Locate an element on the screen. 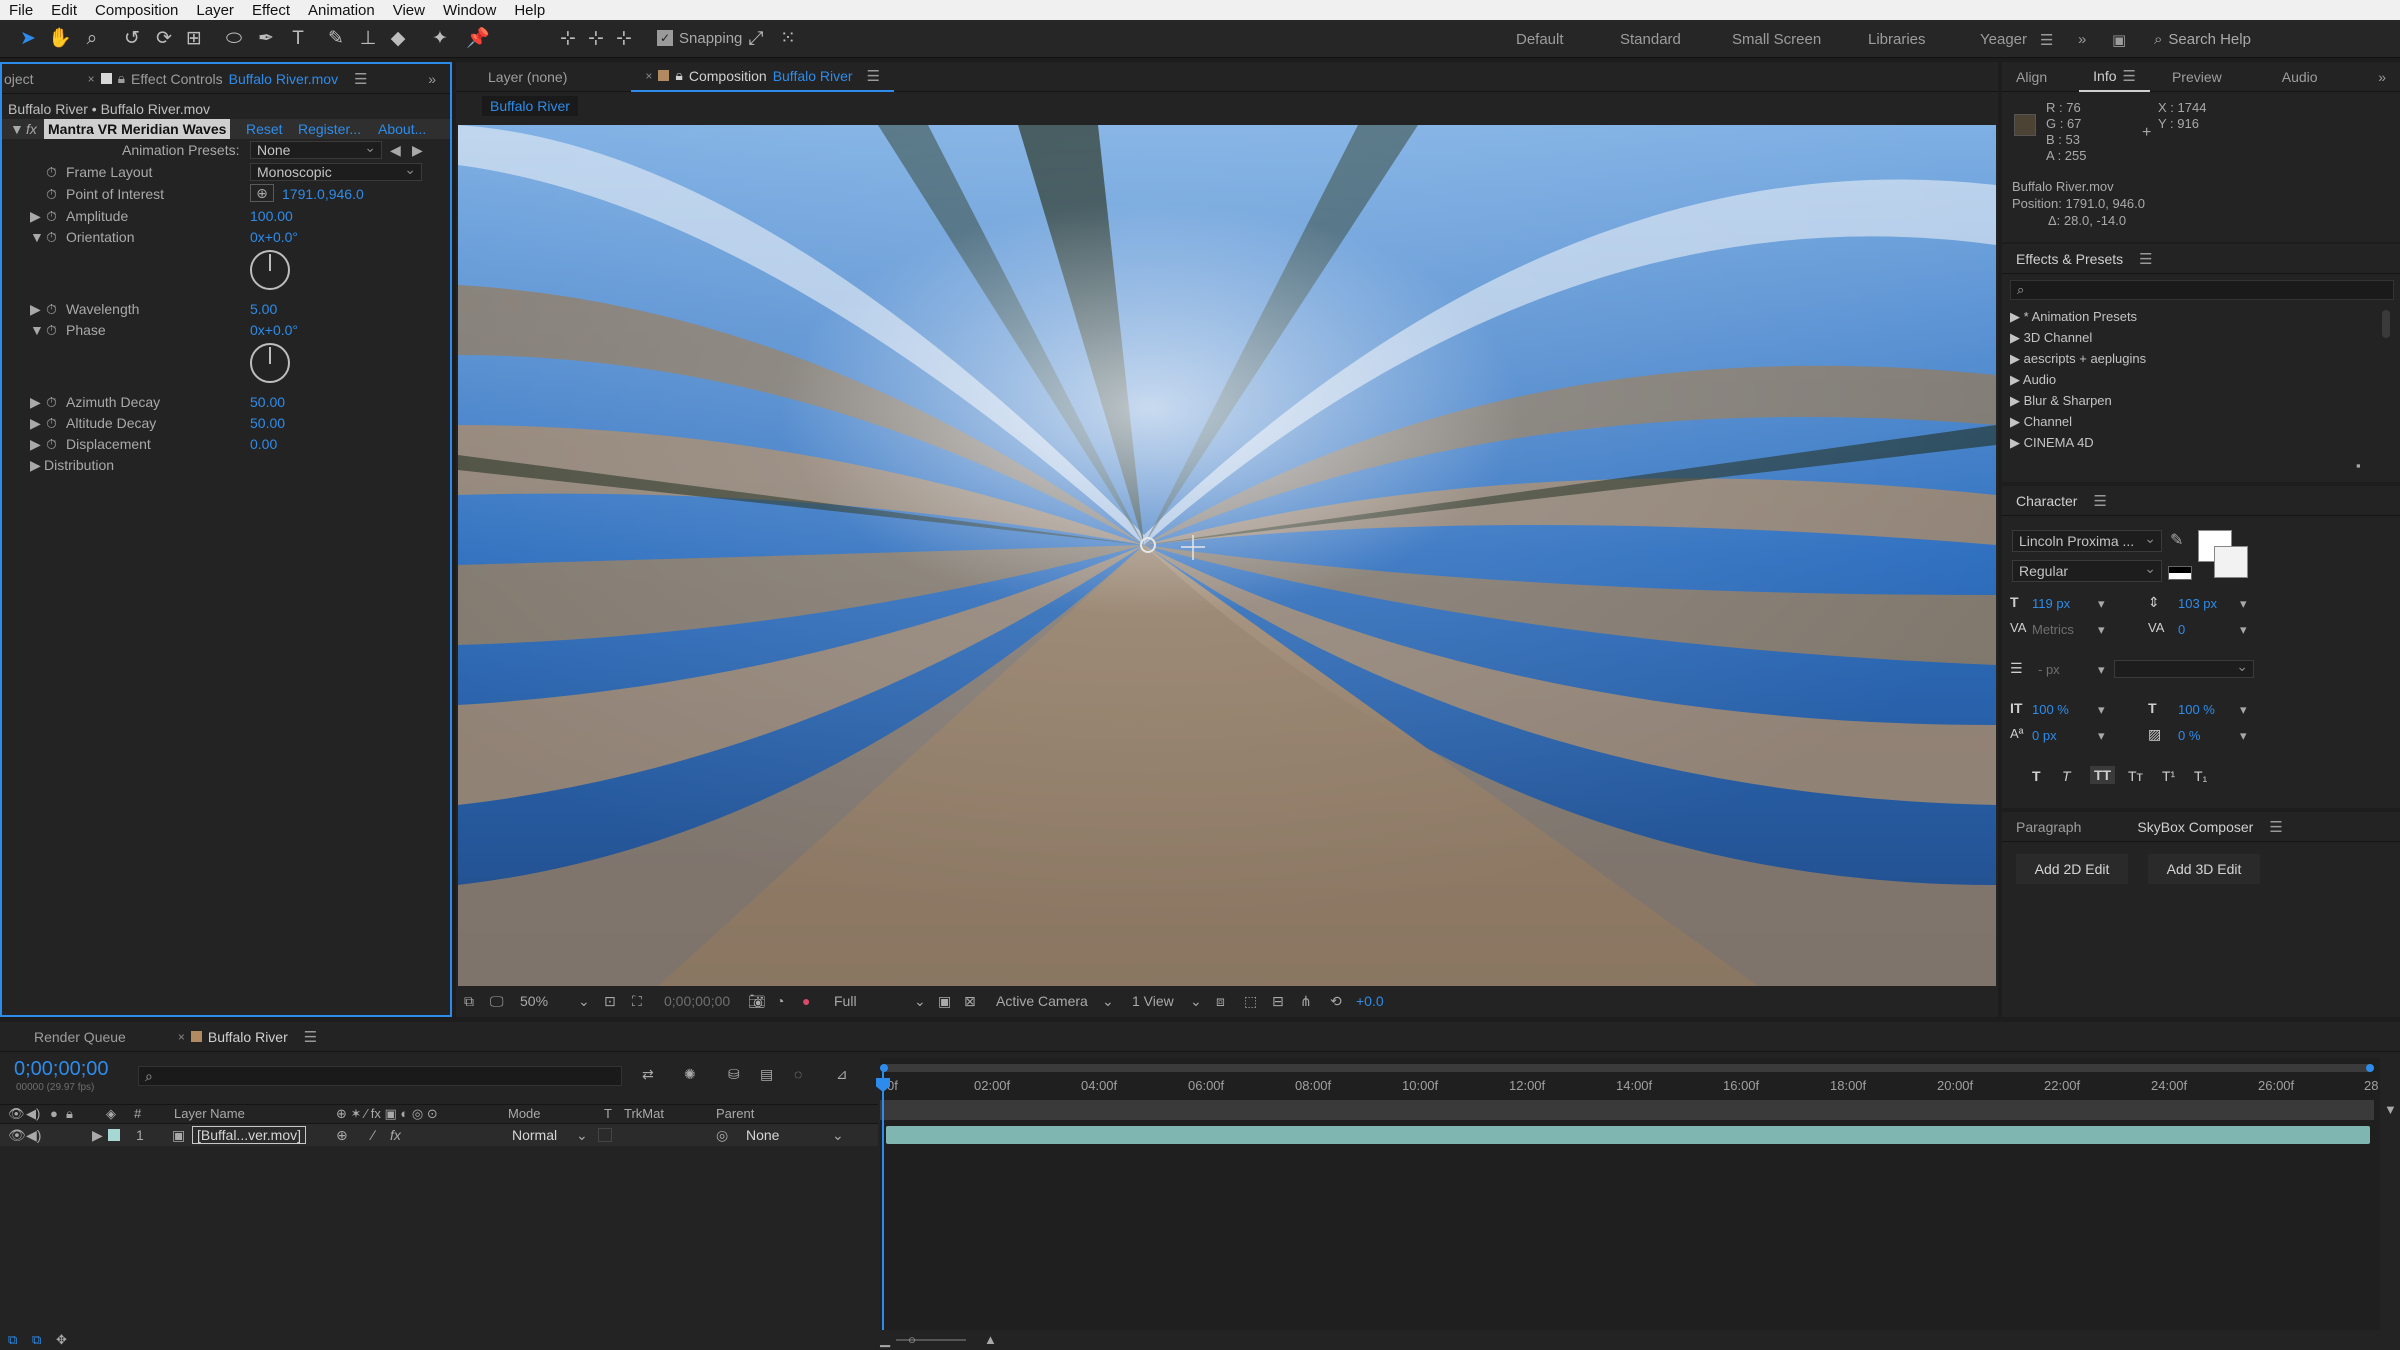  puppet-pin-icon: 📌 is located at coordinates (478, 39).